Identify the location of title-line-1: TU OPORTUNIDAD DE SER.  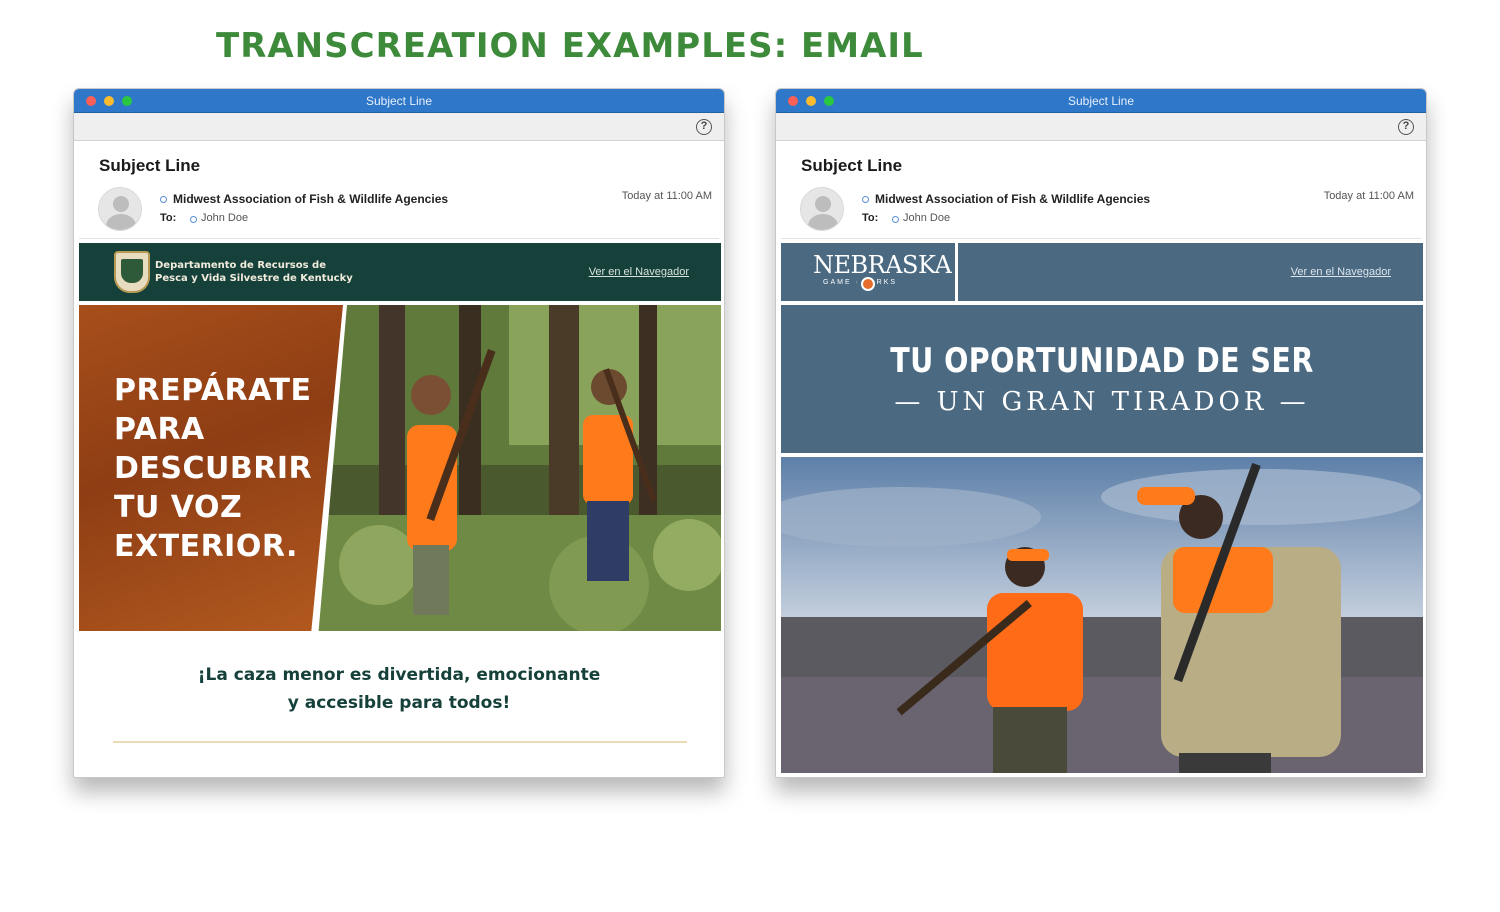
(1102, 361).